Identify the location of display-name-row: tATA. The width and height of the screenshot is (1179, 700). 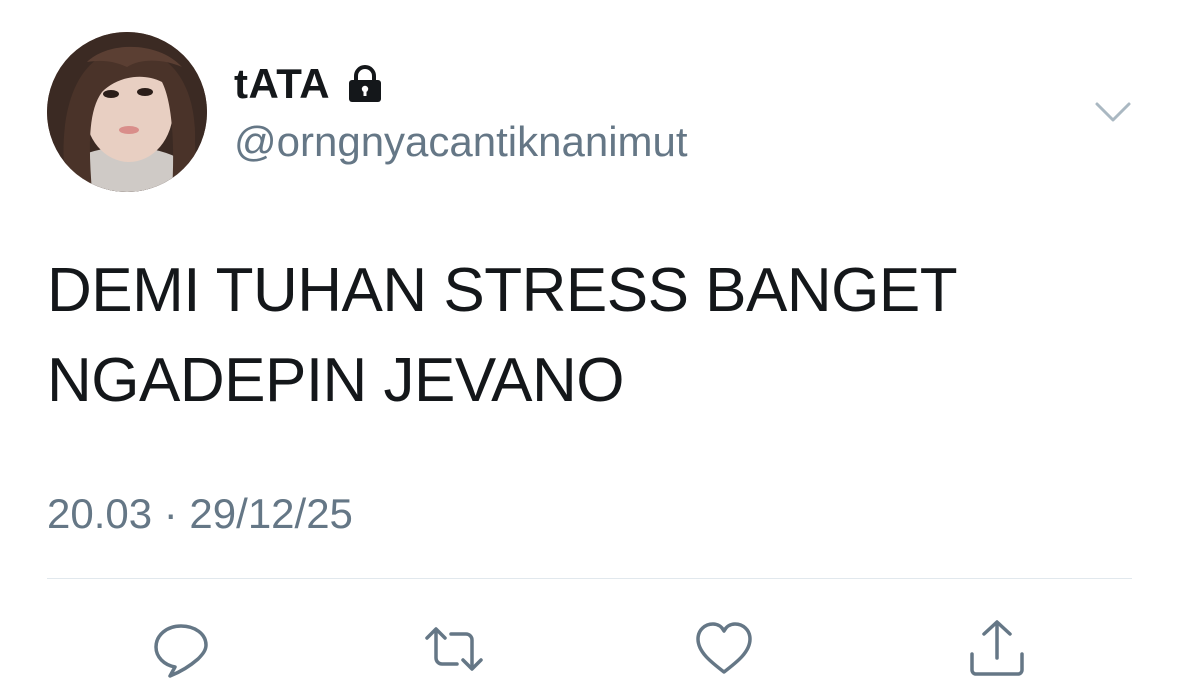
(310, 84).